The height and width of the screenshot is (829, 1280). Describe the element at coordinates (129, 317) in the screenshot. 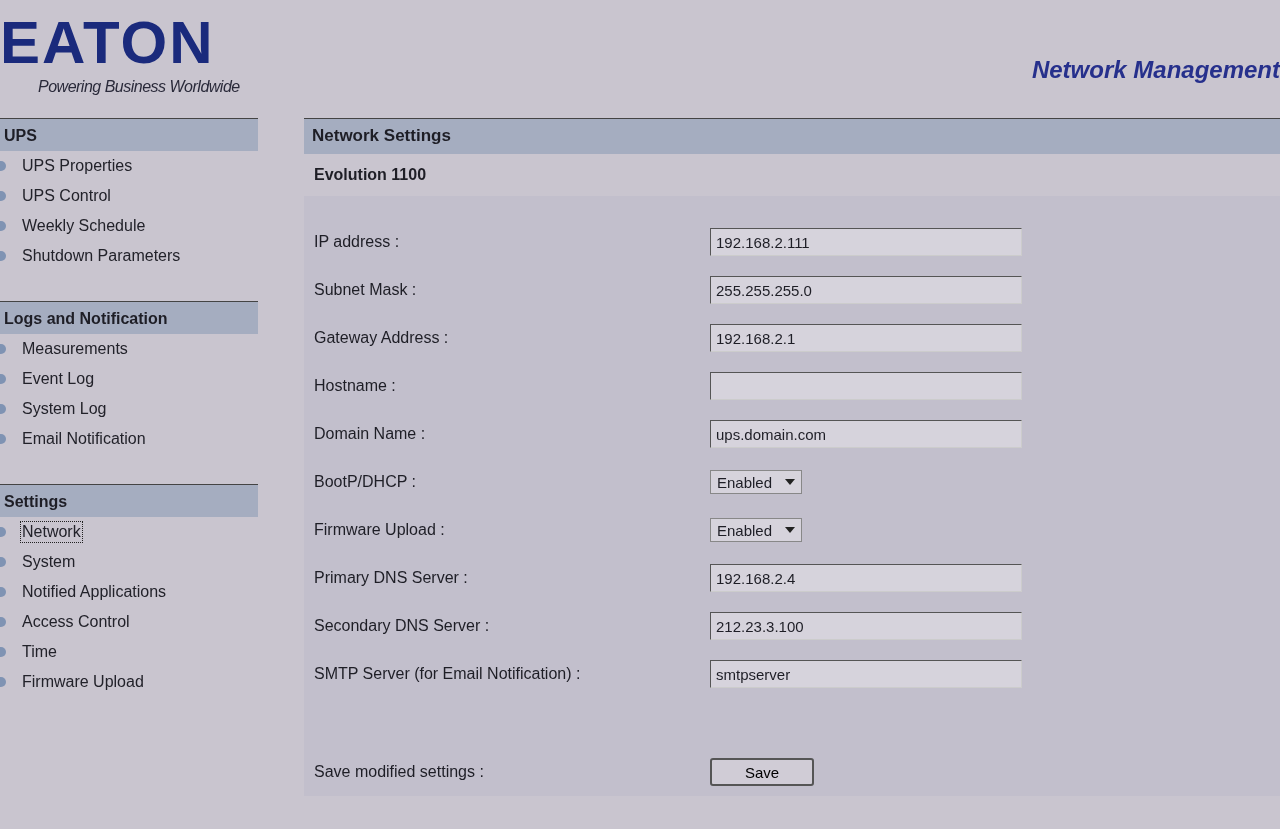

I see `sidebar-heading: Logs and Notification` at that location.